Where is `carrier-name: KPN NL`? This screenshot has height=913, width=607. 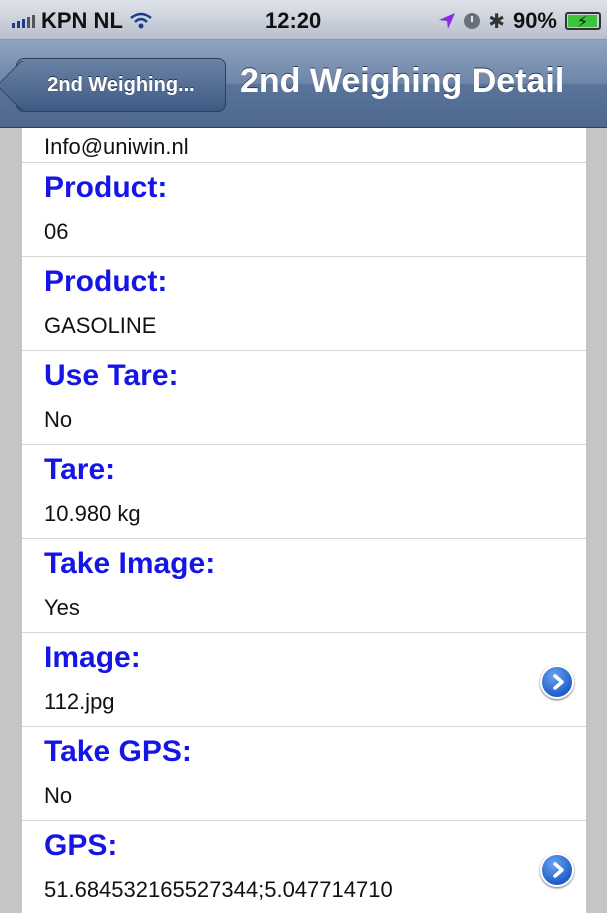 carrier-name: KPN NL is located at coordinates (82, 20).